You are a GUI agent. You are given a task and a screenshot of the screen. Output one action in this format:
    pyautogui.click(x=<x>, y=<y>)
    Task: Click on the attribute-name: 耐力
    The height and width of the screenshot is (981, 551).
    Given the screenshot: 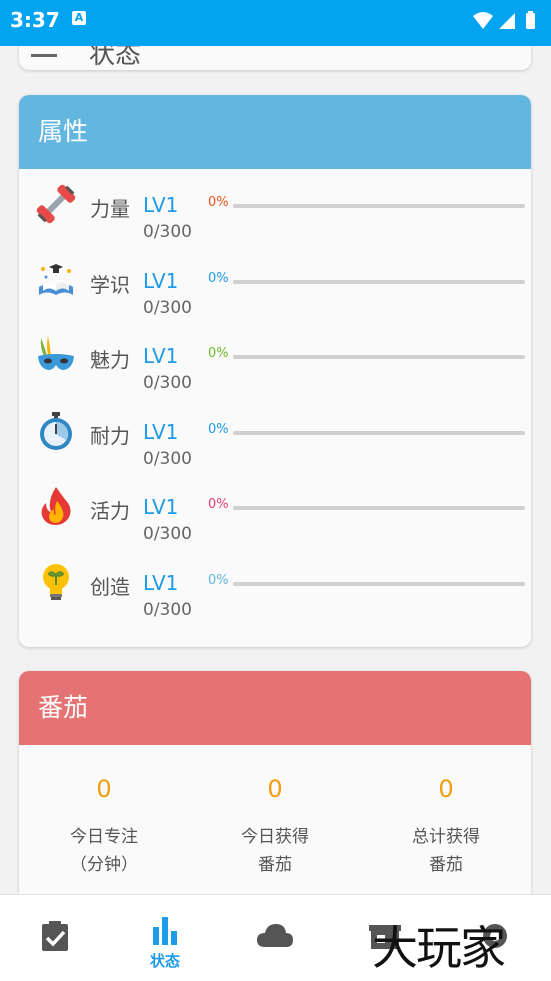 What is the action you would take?
    pyautogui.click(x=110, y=435)
    